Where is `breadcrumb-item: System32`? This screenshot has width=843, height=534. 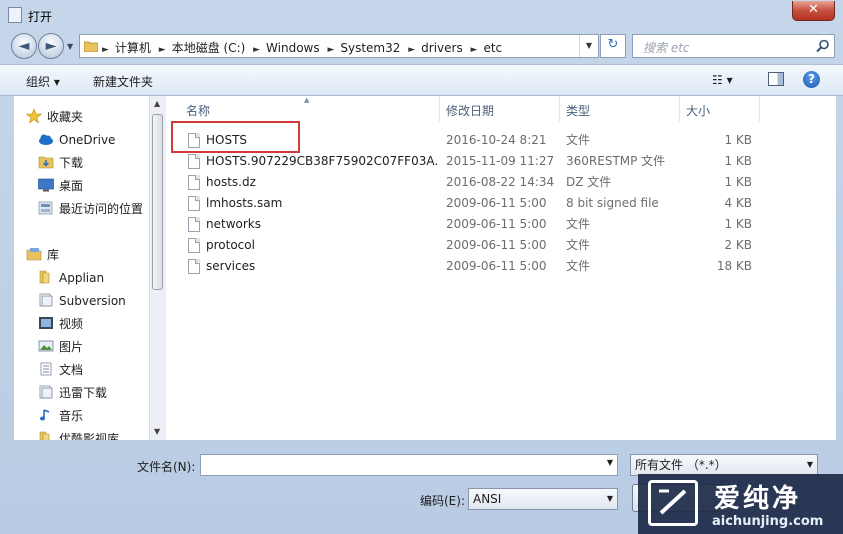
breadcrumb-item: System32 is located at coordinates (370, 48).